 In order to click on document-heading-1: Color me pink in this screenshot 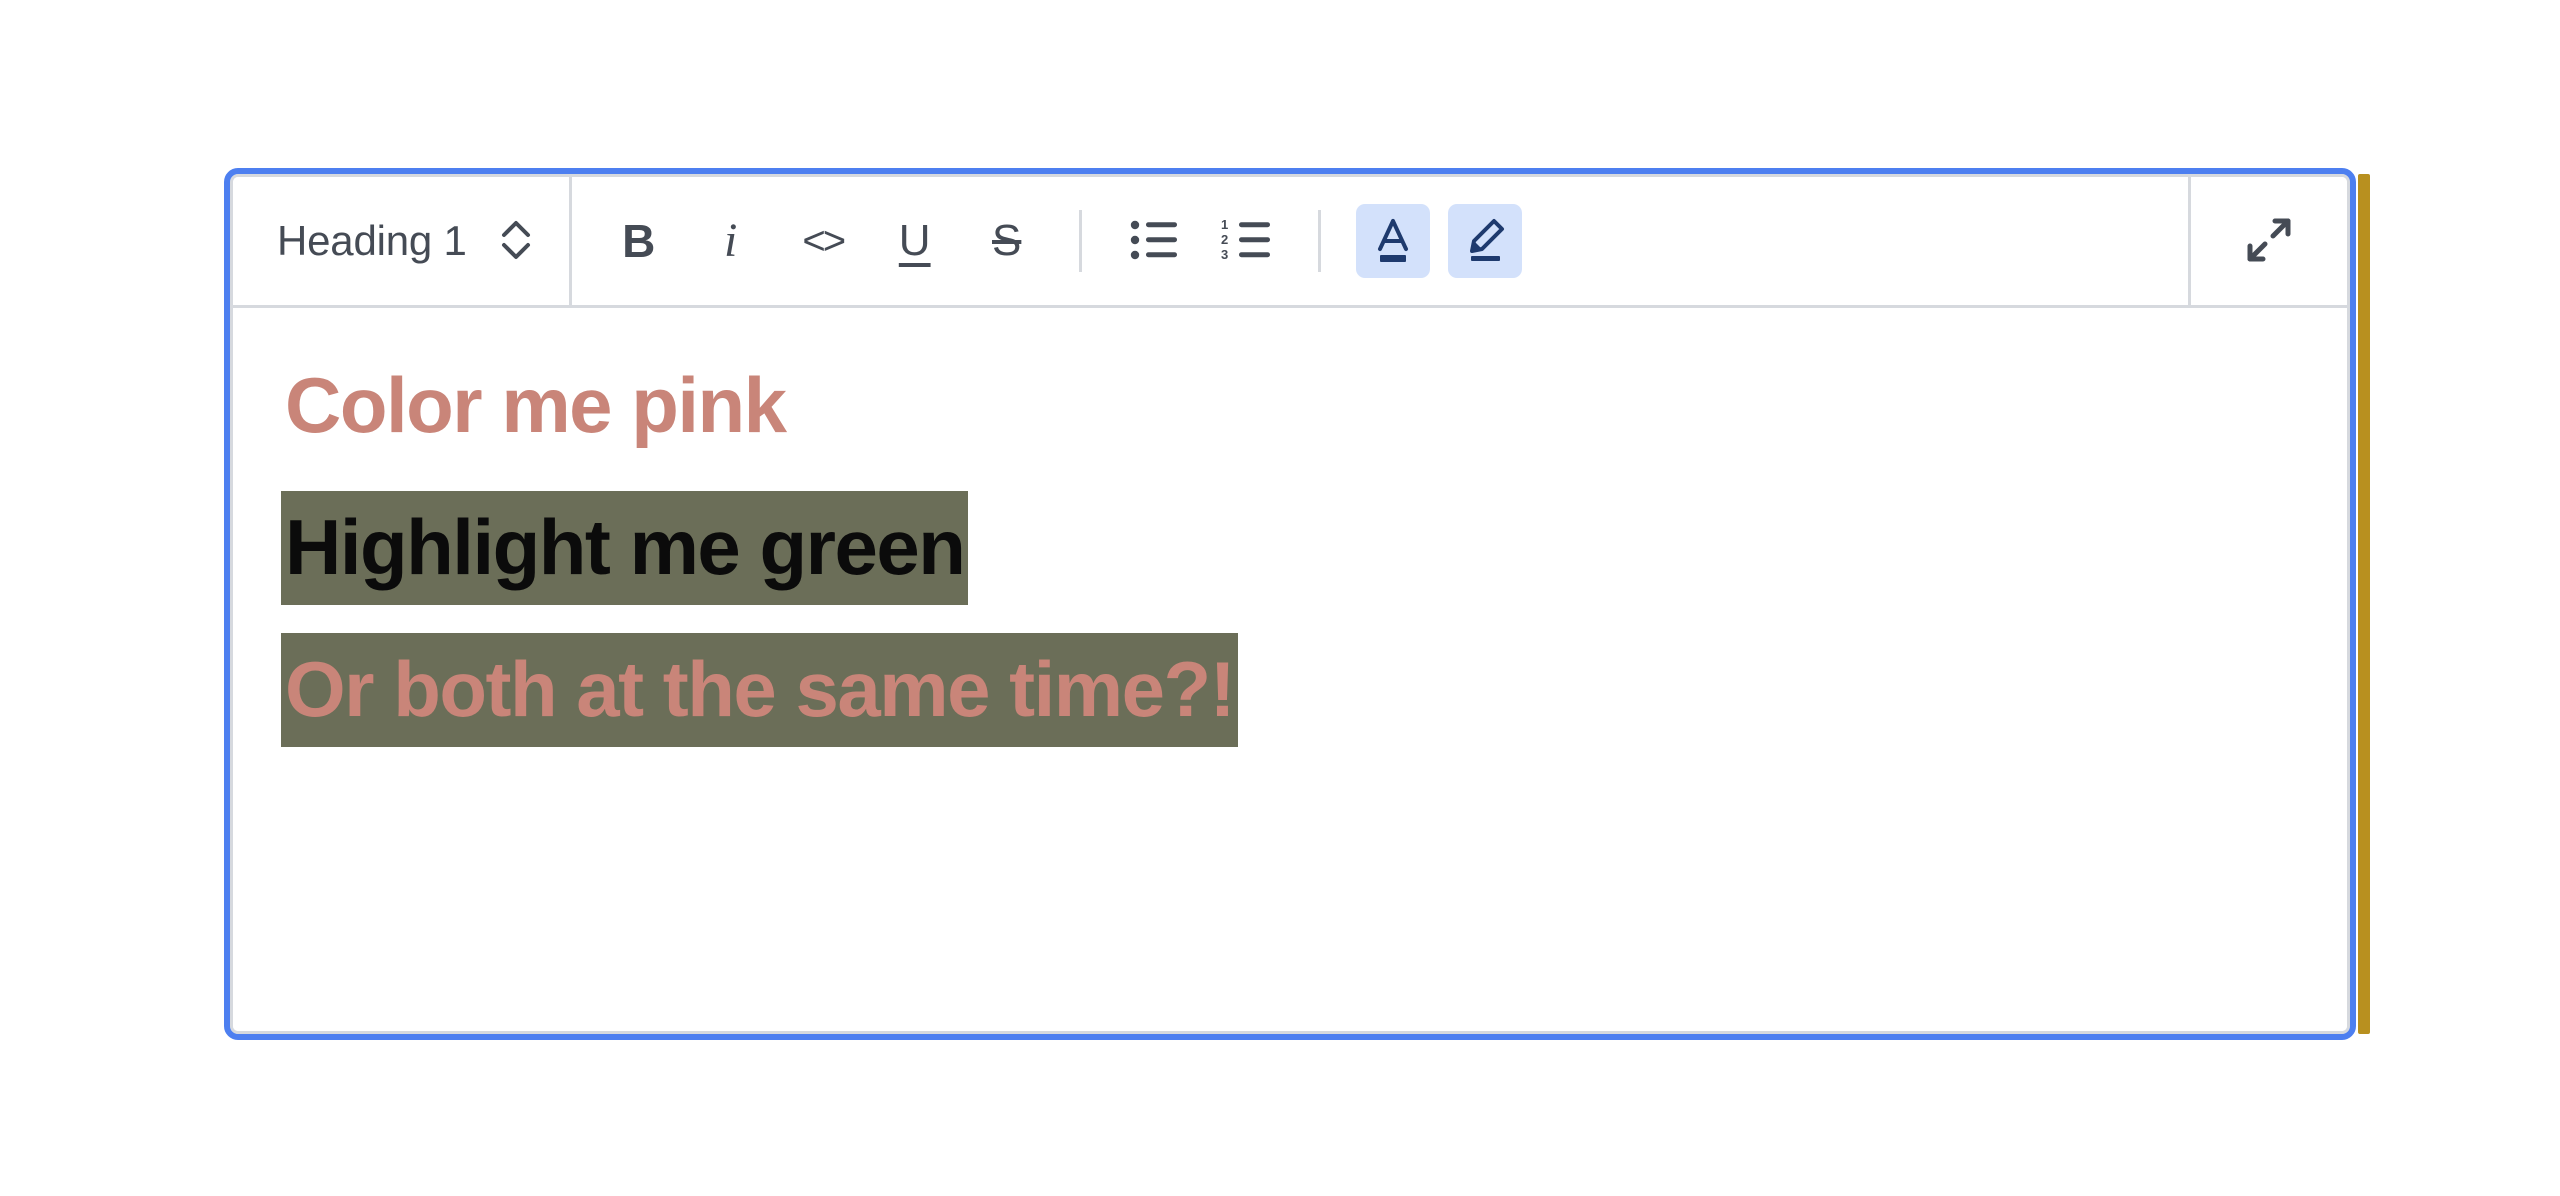, I will do `click(1290, 405)`.